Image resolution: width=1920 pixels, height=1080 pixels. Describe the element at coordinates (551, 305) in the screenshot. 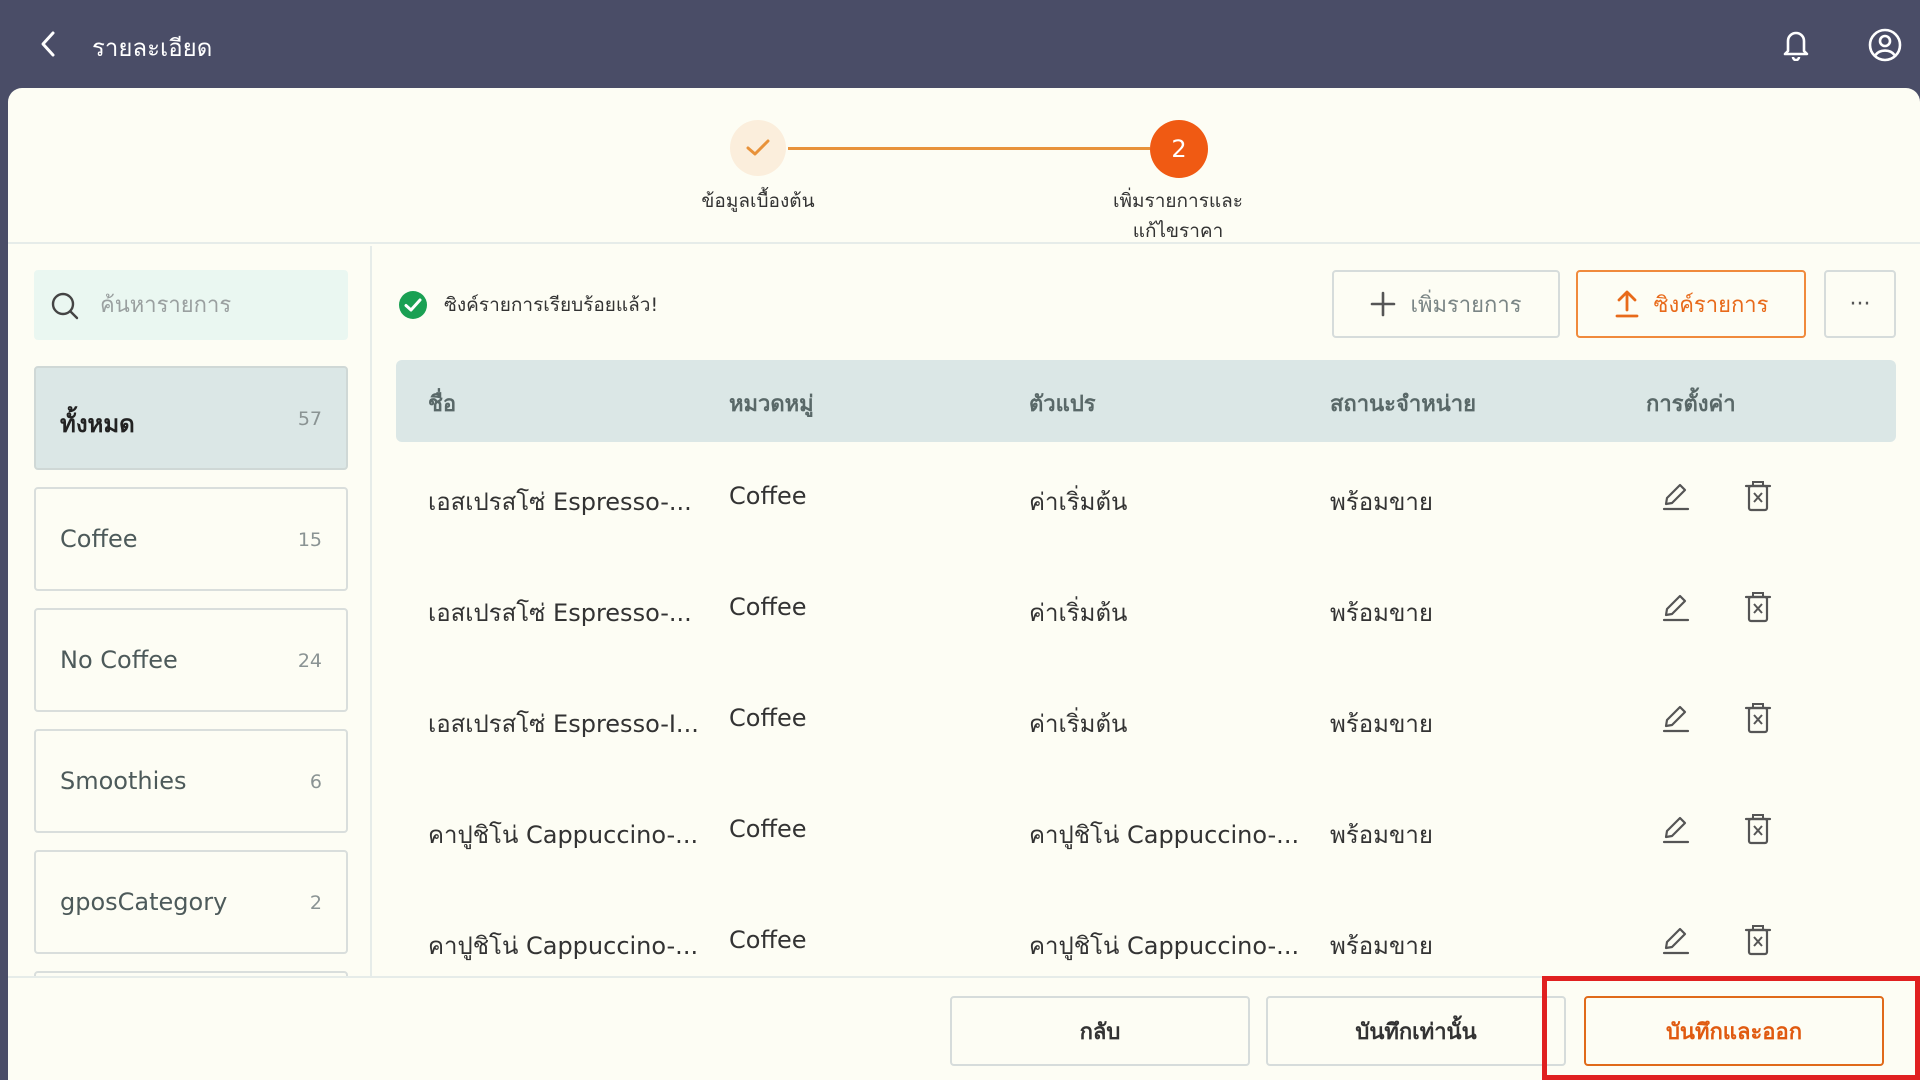

I see `sync-message-text: ซิงค์รายการเรียบร้อยแล้ว!` at that location.